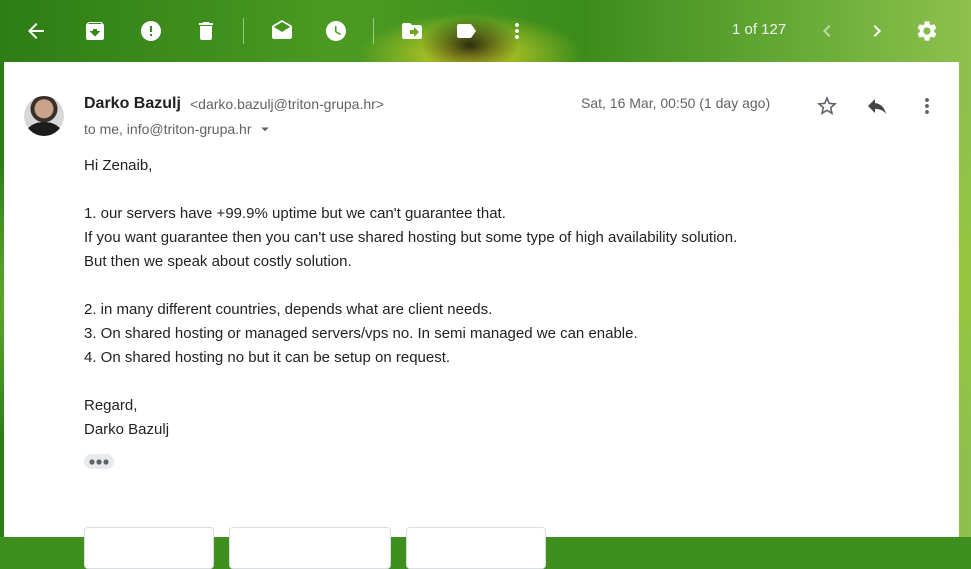 This screenshot has height=569, width=971. What do you see at coordinates (218, 261) in the screenshot?
I see `body-line: But then we speak about costly solution.` at bounding box center [218, 261].